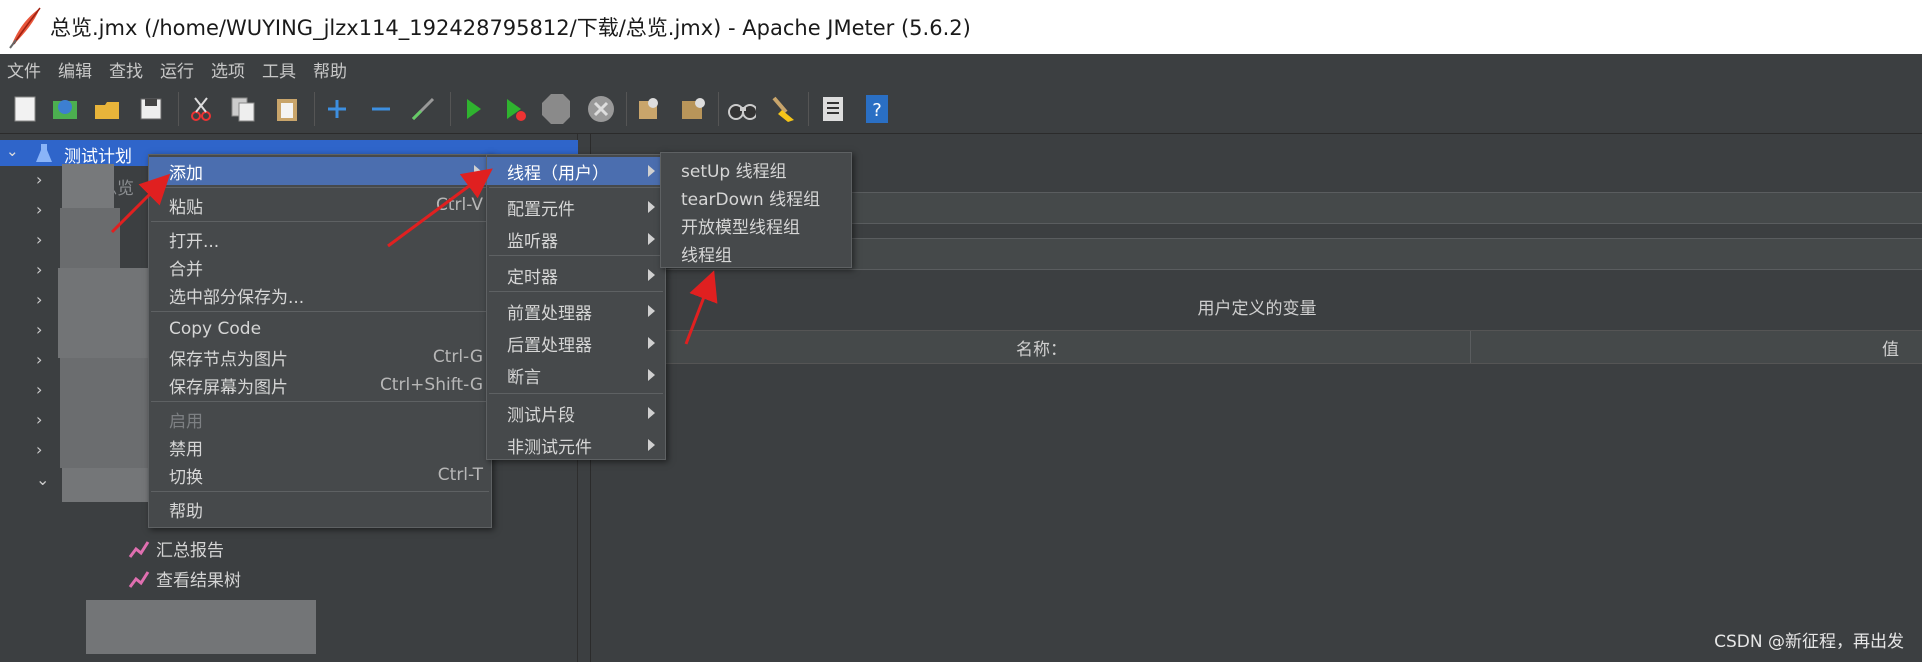 This screenshot has width=1922, height=662. I want to click on menu-item-add: 添加, so click(320, 171).